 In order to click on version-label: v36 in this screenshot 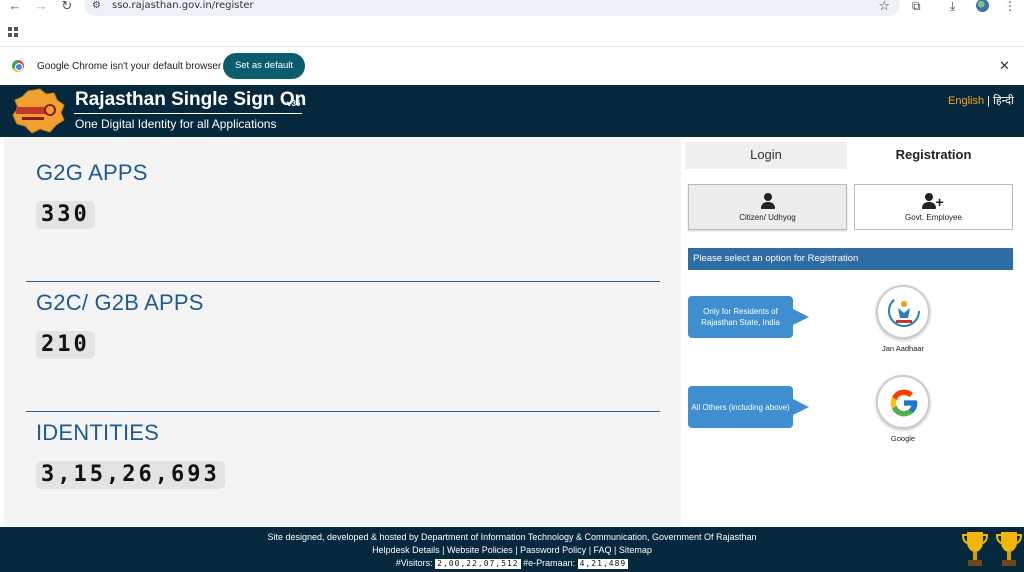, I will do `click(294, 103)`.